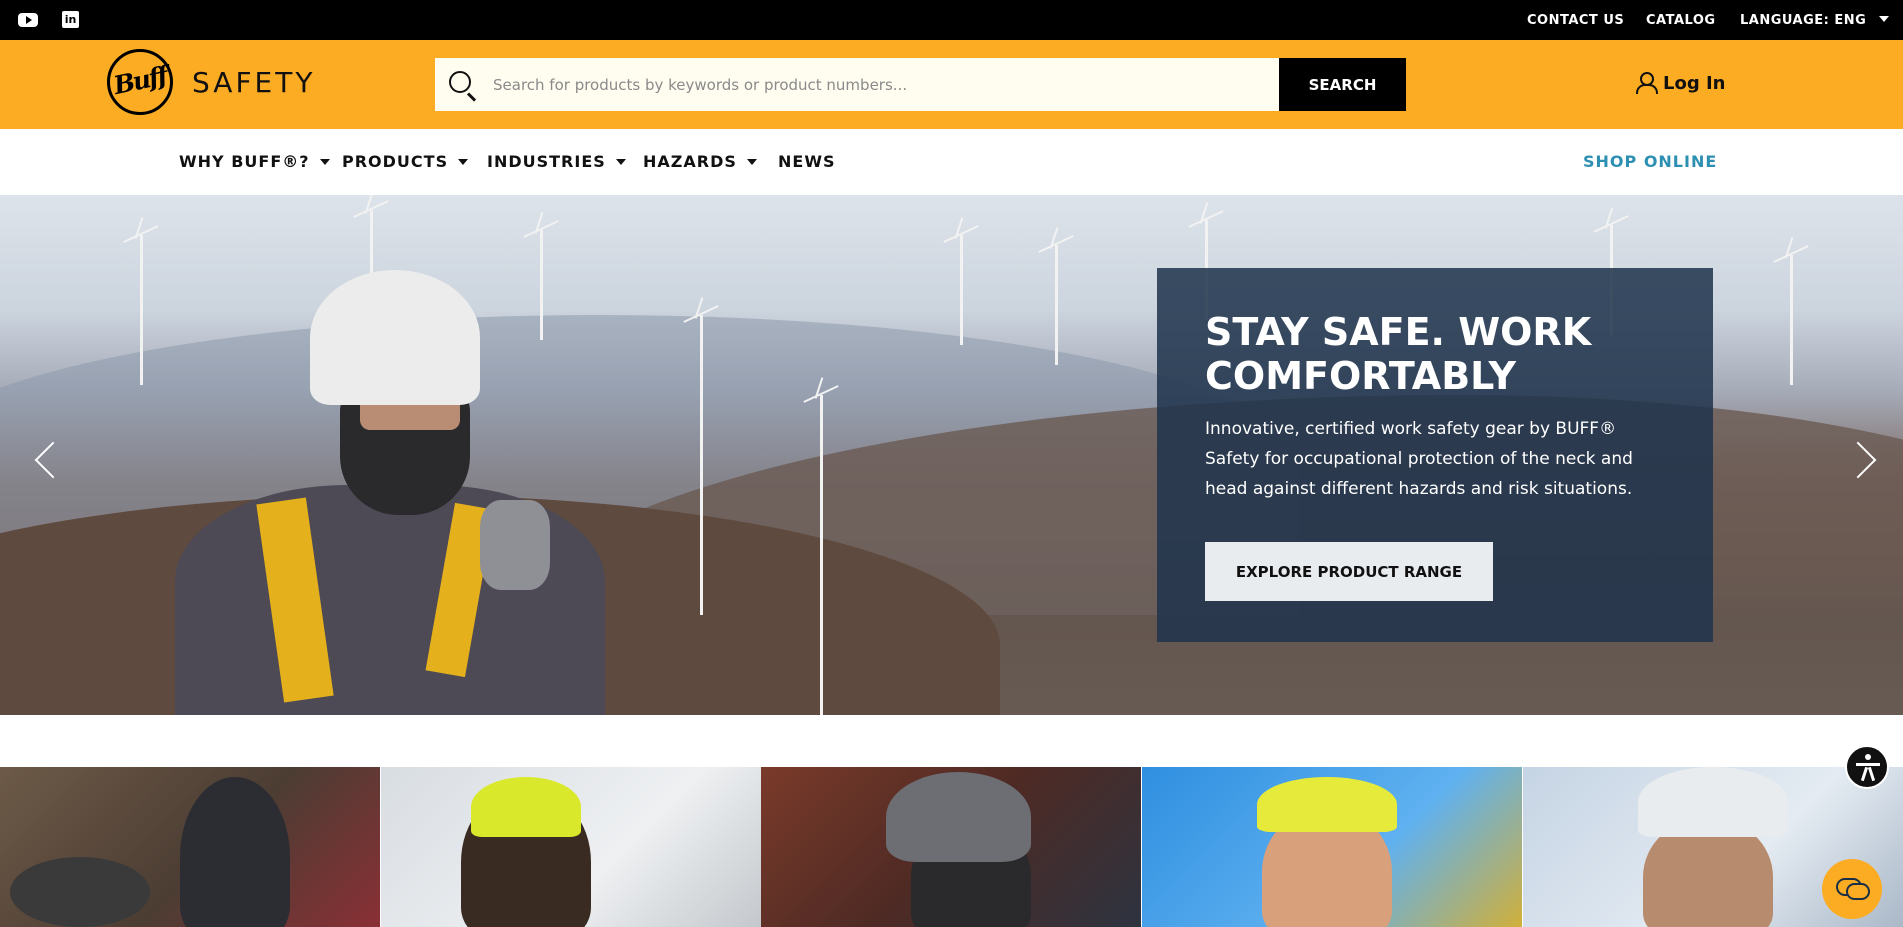 The height and width of the screenshot is (927, 1903). What do you see at coordinates (254, 82) in the screenshot?
I see `logo-wordmark: SAFETY` at bounding box center [254, 82].